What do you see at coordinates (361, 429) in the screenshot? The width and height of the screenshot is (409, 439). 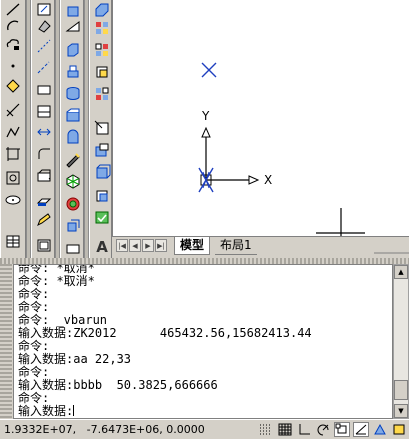 I see `otrack-icon` at bounding box center [361, 429].